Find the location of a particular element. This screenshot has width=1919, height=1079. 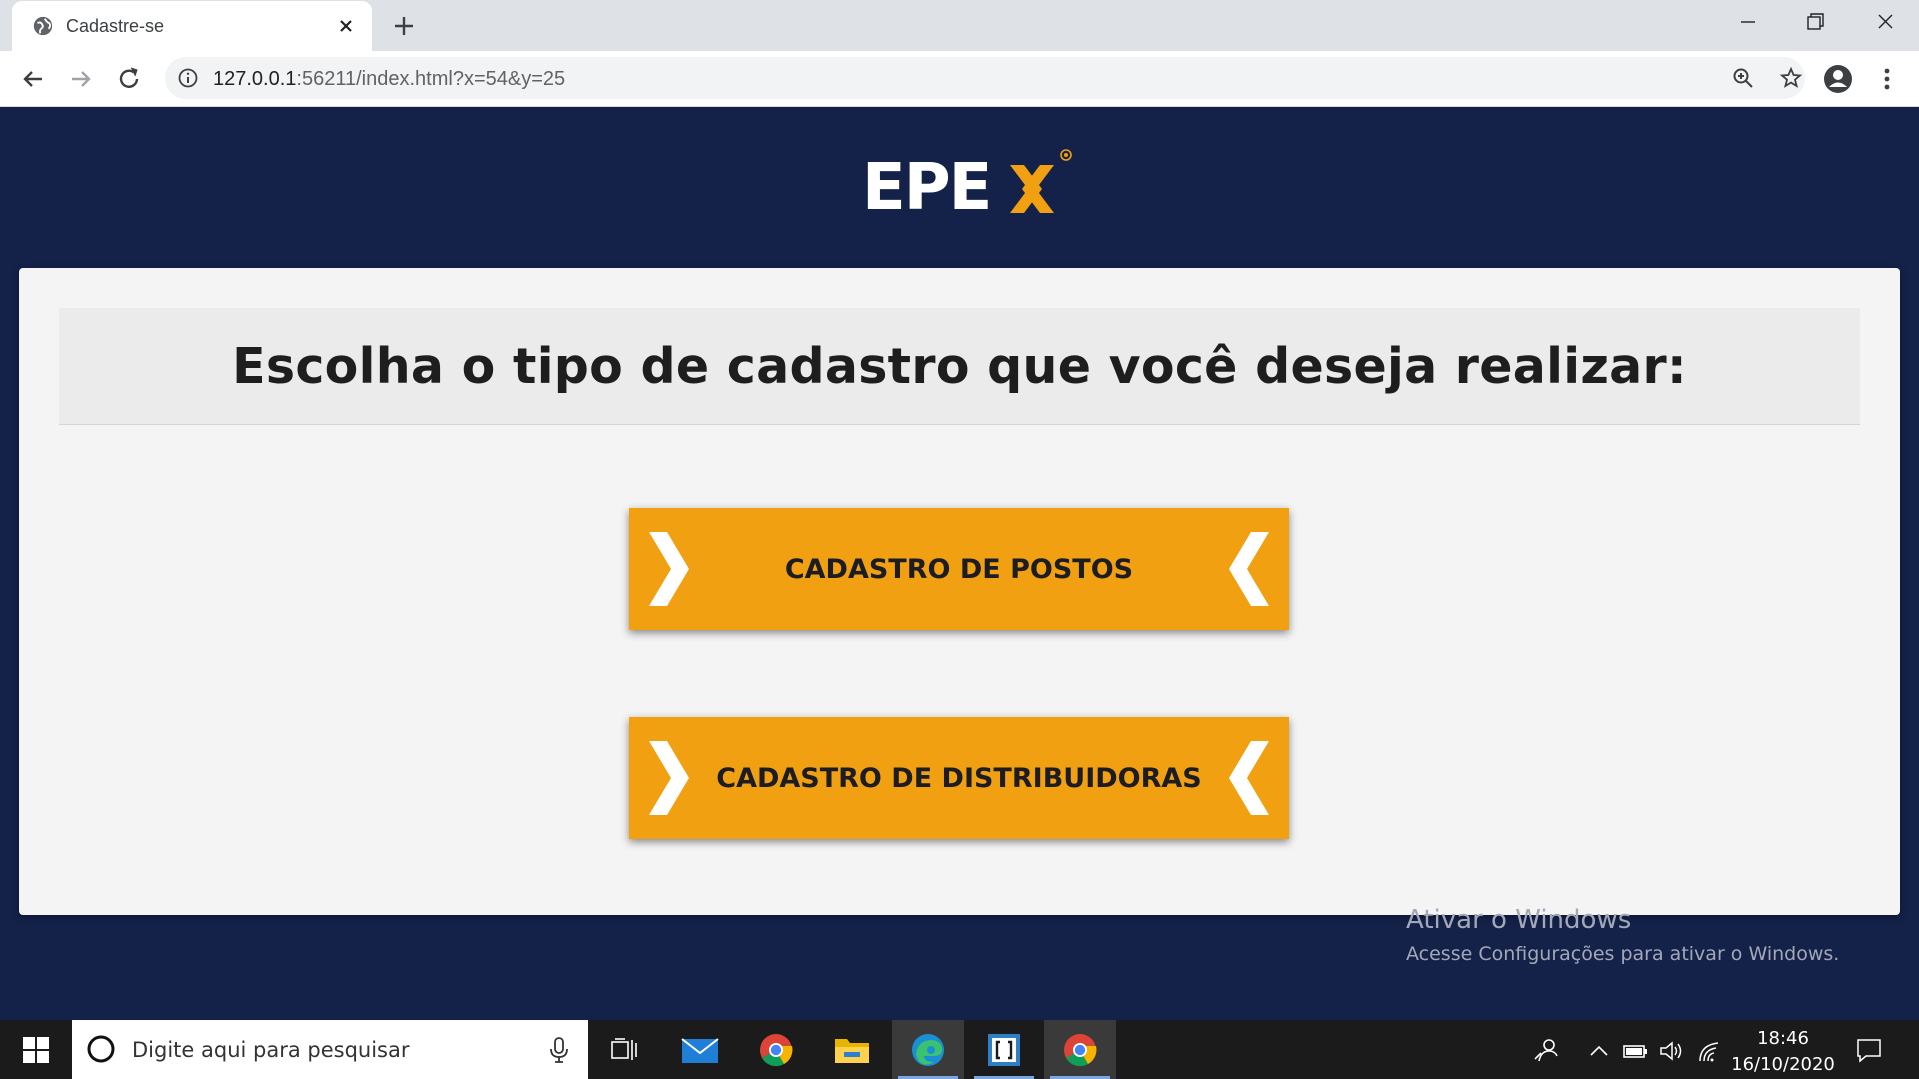

bookmark-star-icon is located at coordinates (1791, 78).